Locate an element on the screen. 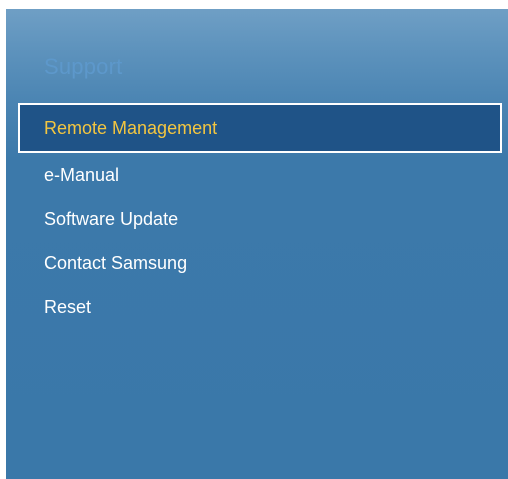  menu-title: Support is located at coordinates (83, 66).